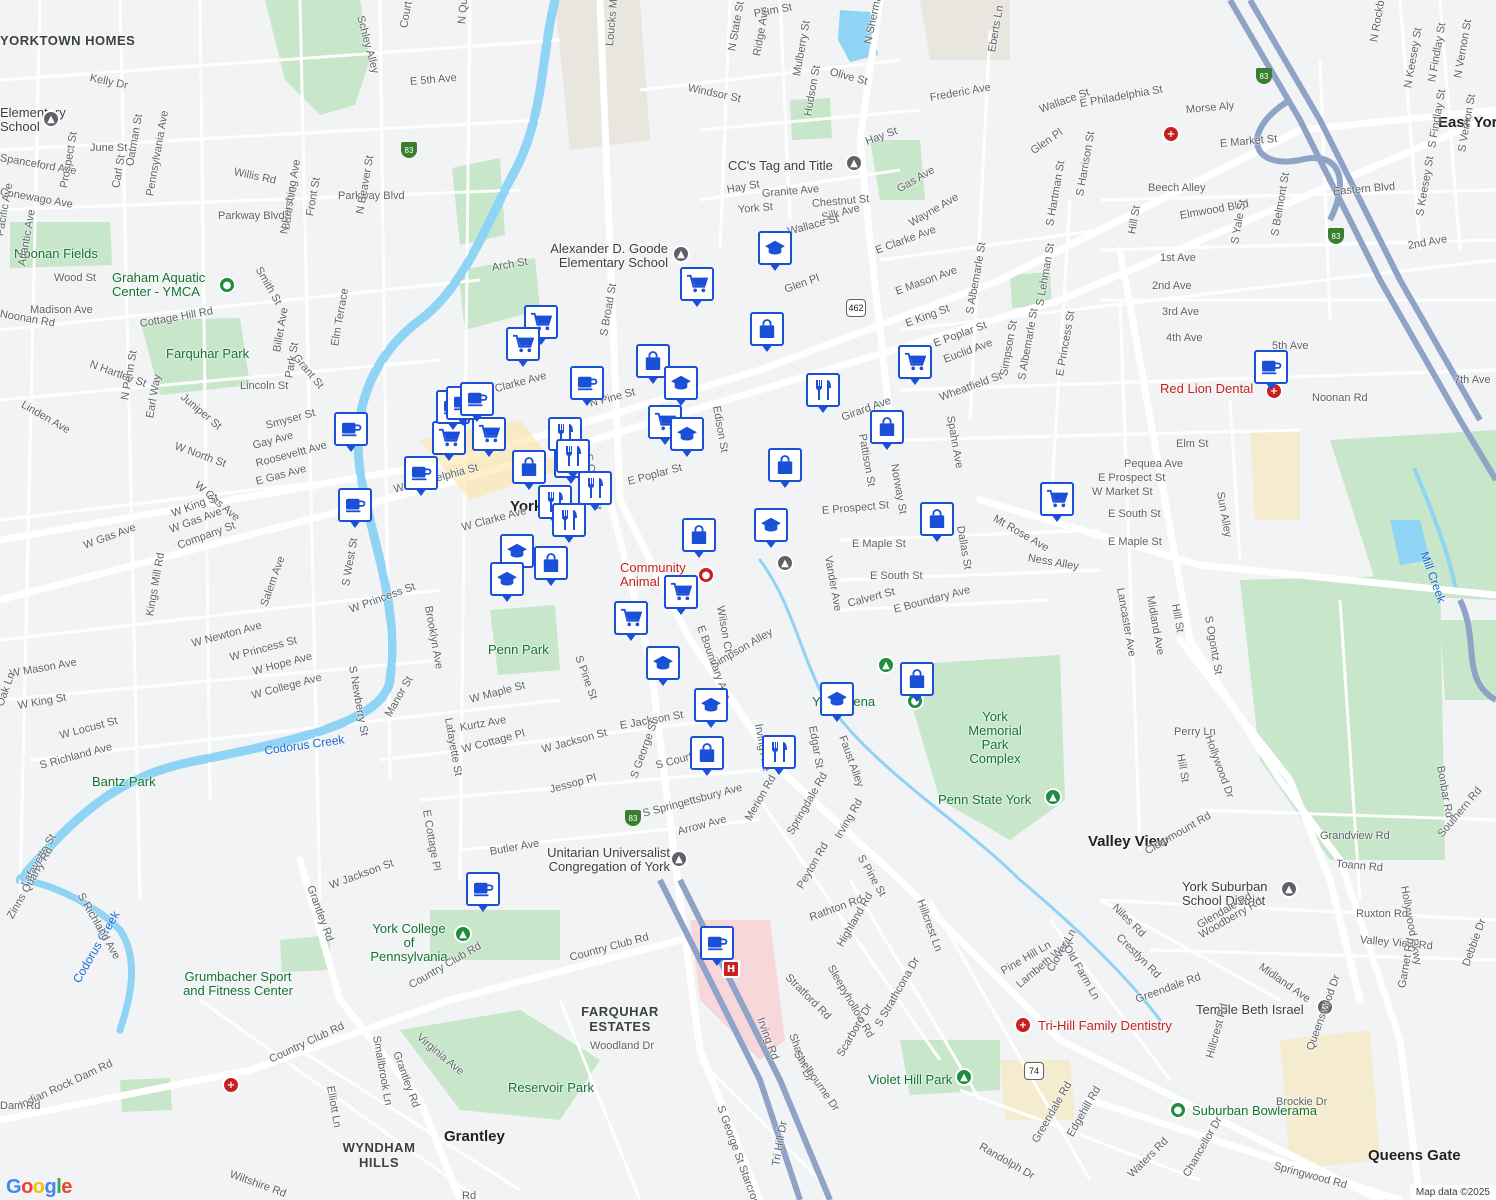 The image size is (1496, 1200). I want to click on logo-letter: o, so click(27, 1187).